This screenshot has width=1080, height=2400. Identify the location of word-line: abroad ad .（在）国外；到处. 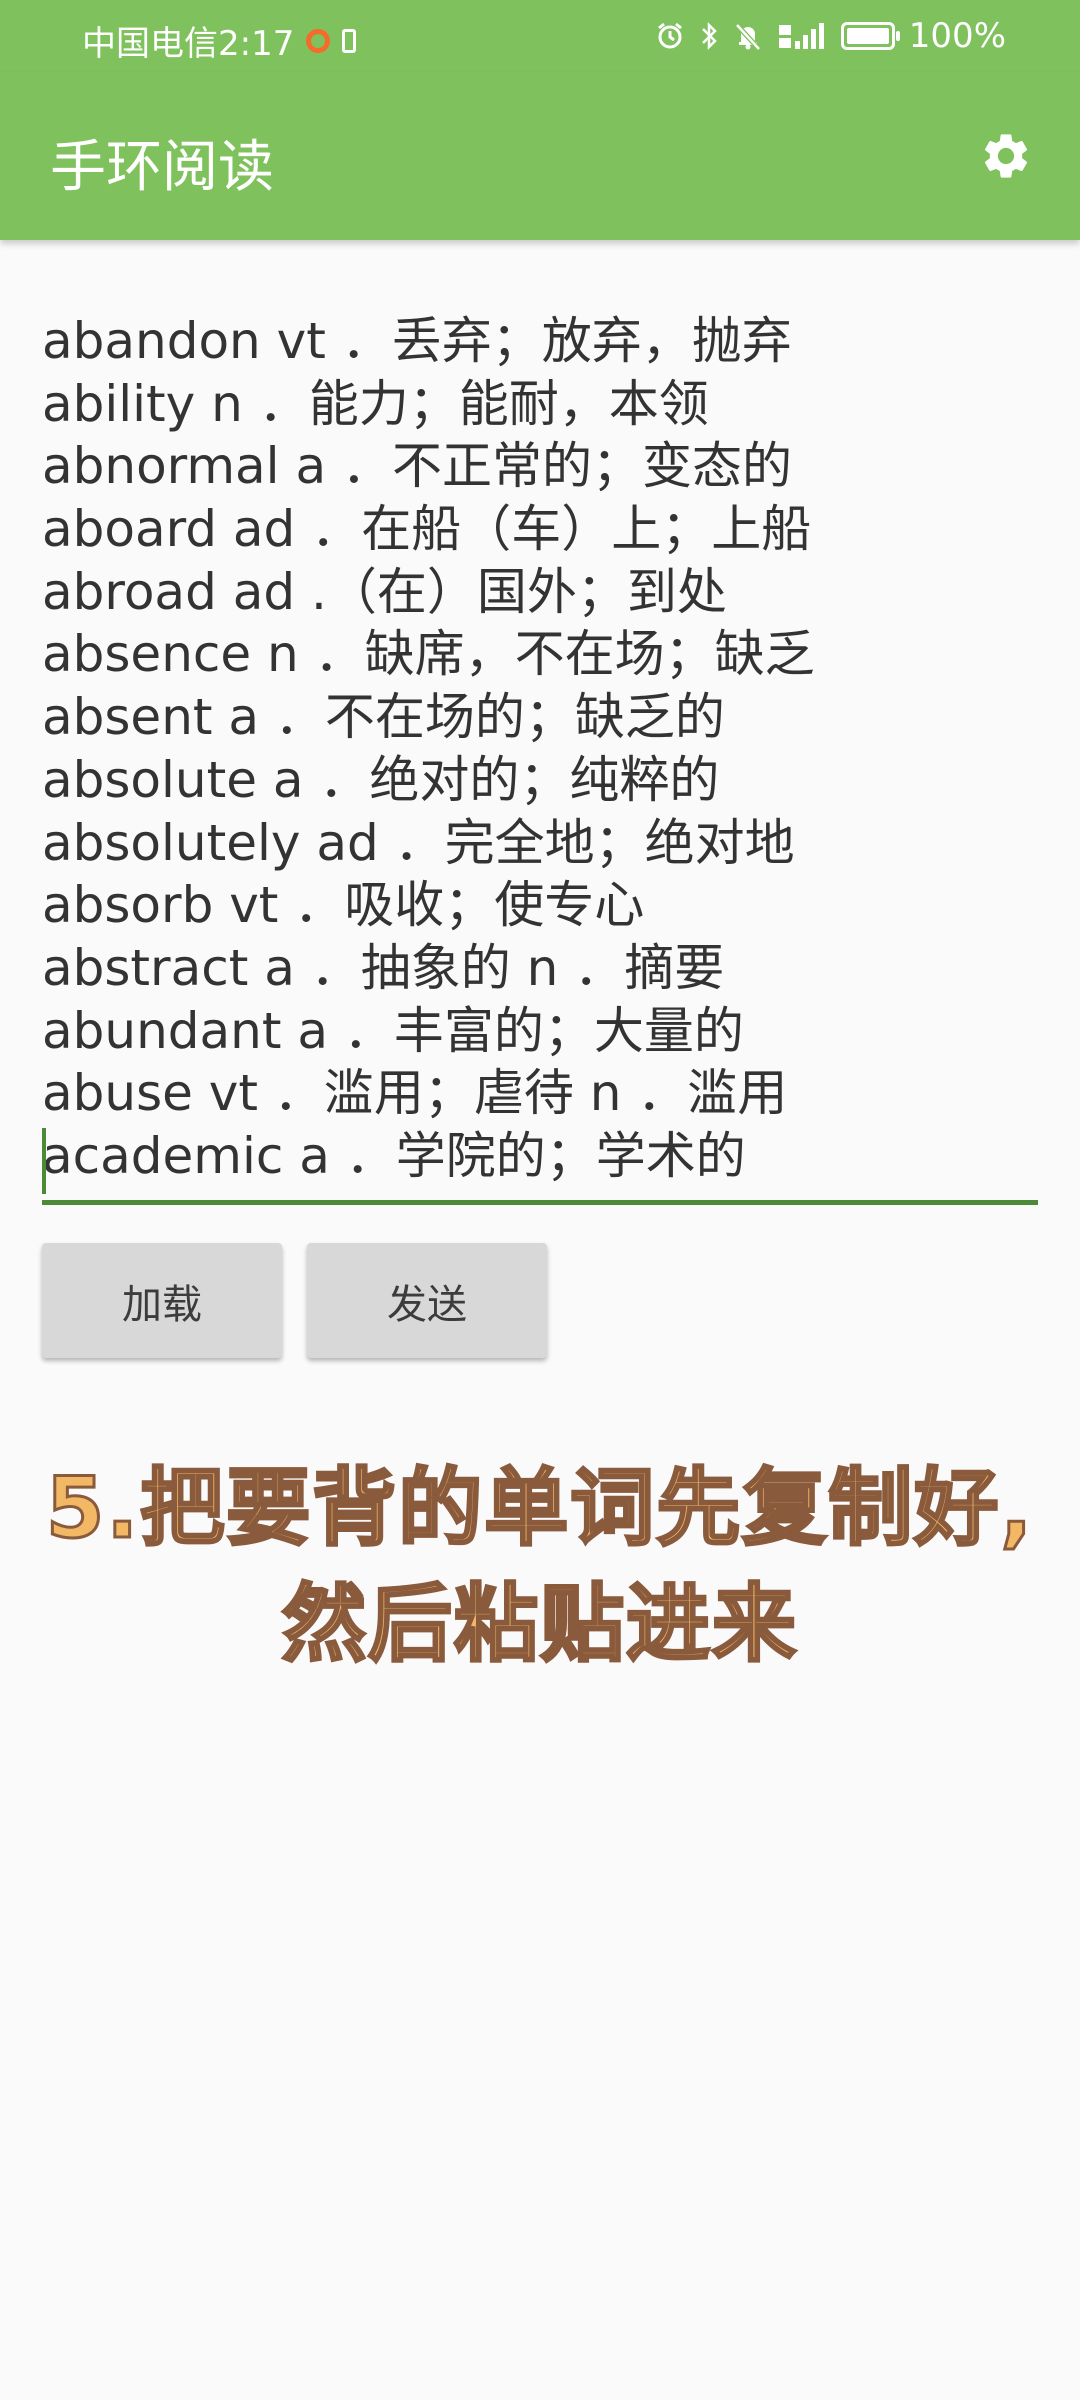
(384, 591).